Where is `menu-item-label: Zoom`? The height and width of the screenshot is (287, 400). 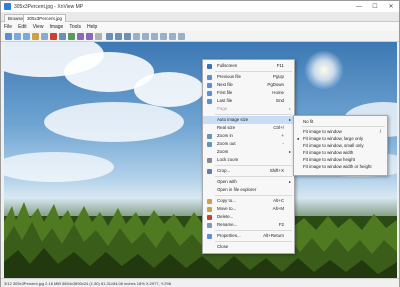 menu-item-label: Zoom is located at coordinates (223, 151).